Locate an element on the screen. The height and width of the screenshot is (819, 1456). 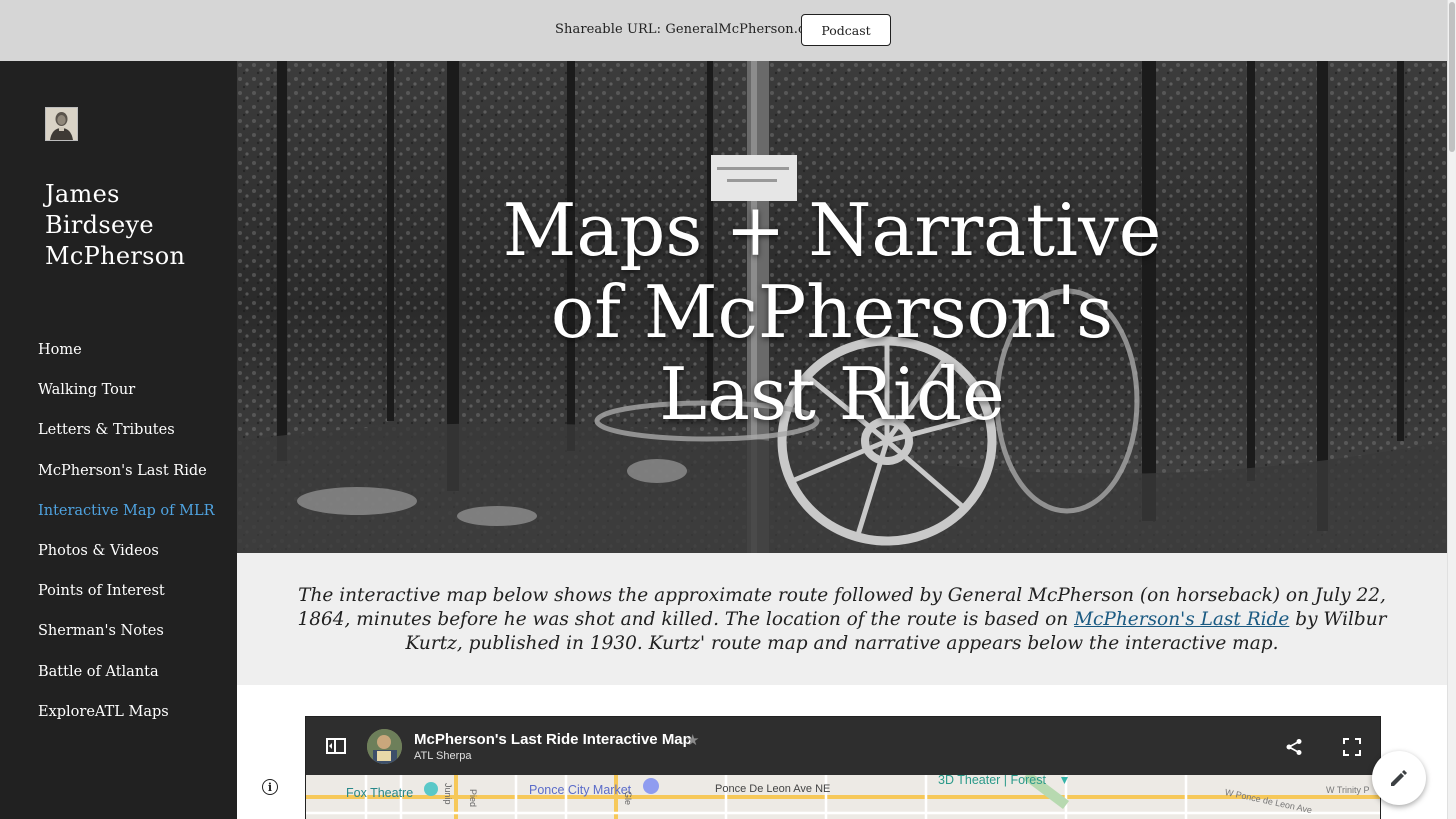
sidebar-nav-item: McPherson's Last Ride is located at coordinates (126, 481).